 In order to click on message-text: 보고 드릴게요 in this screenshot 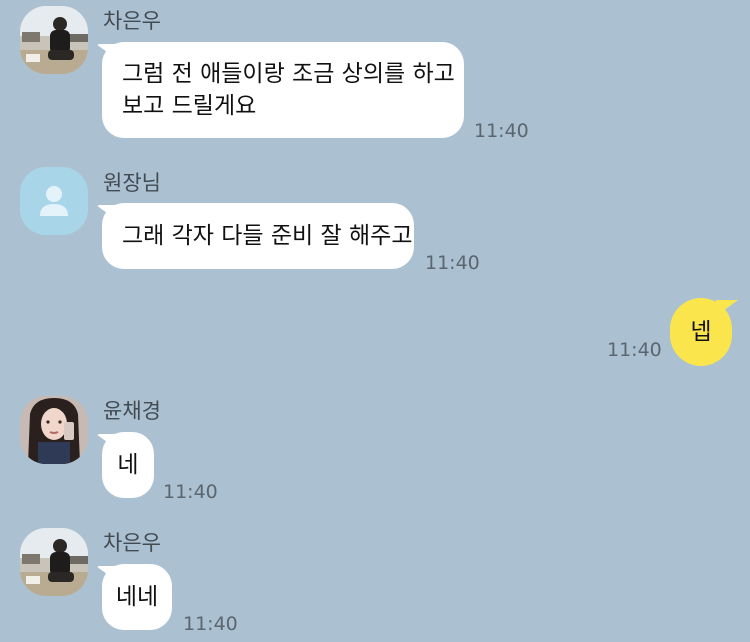, I will do `click(189, 106)`.